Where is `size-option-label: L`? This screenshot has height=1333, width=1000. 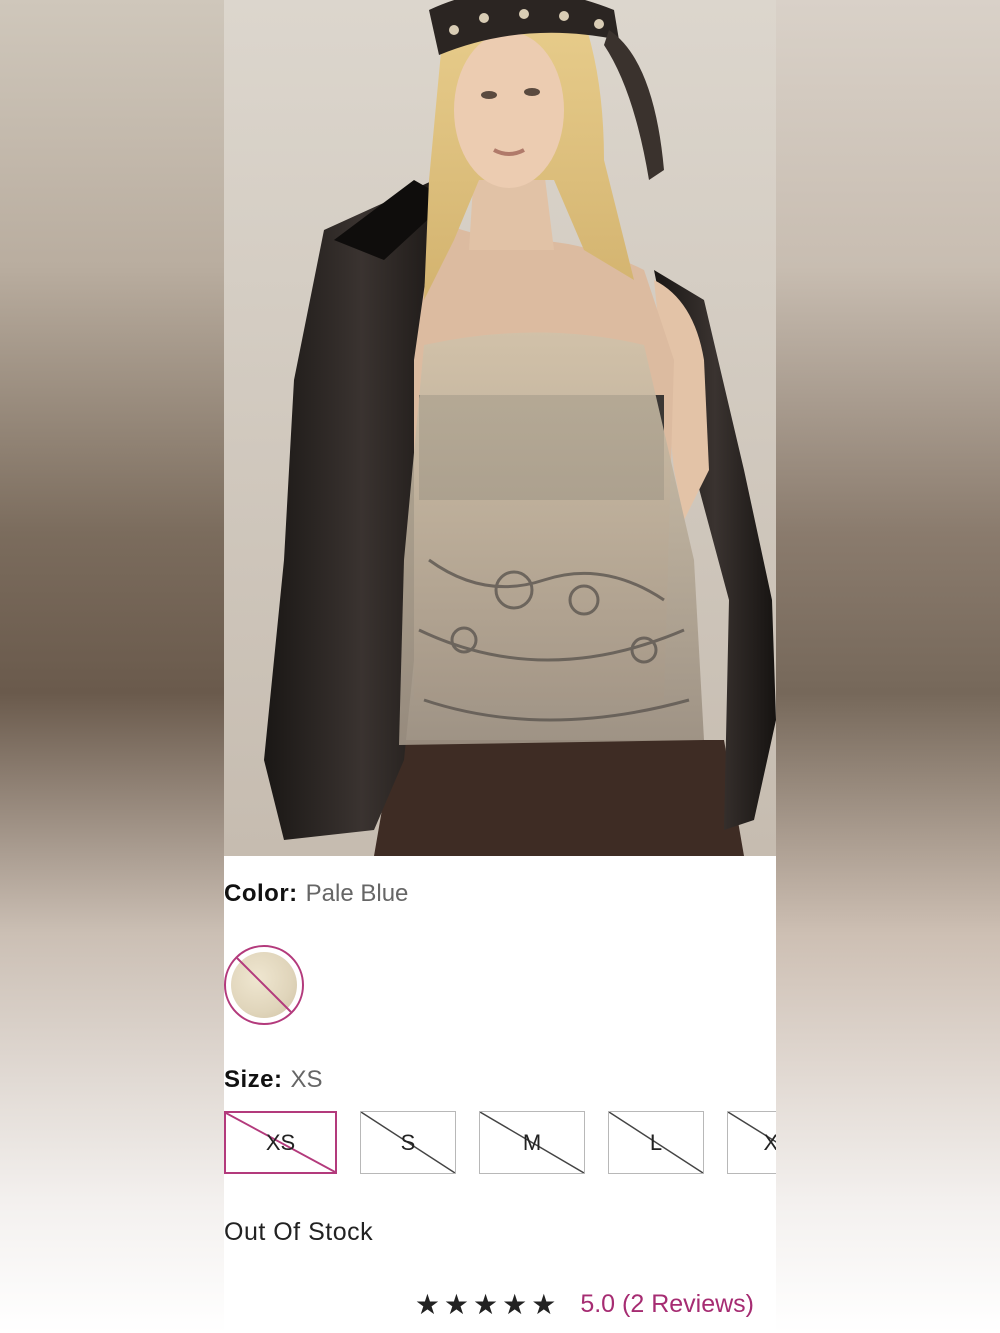
size-option-label: L is located at coordinates (656, 1142).